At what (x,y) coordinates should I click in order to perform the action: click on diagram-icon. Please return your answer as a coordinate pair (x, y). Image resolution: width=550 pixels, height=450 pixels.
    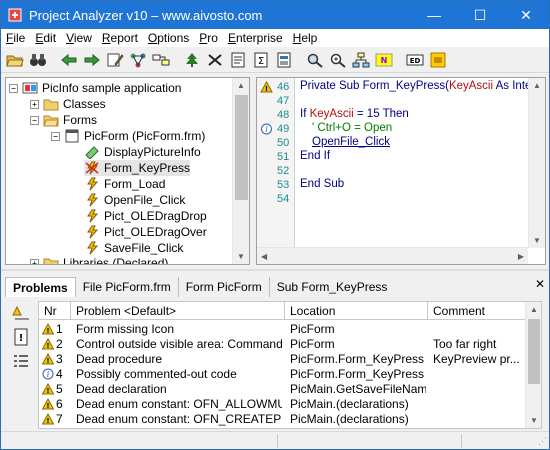
    Looking at the image, I should click on (361, 60).